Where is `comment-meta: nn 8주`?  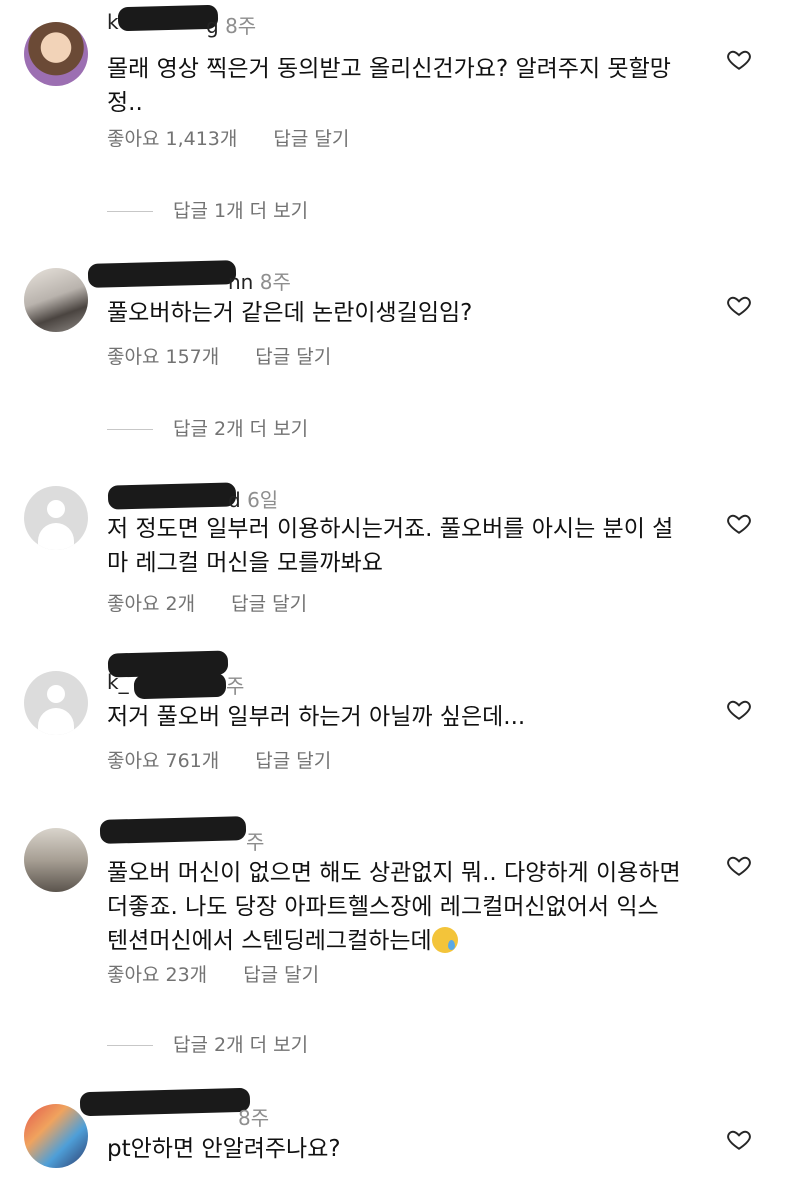 comment-meta: nn 8주 is located at coordinates (259, 280).